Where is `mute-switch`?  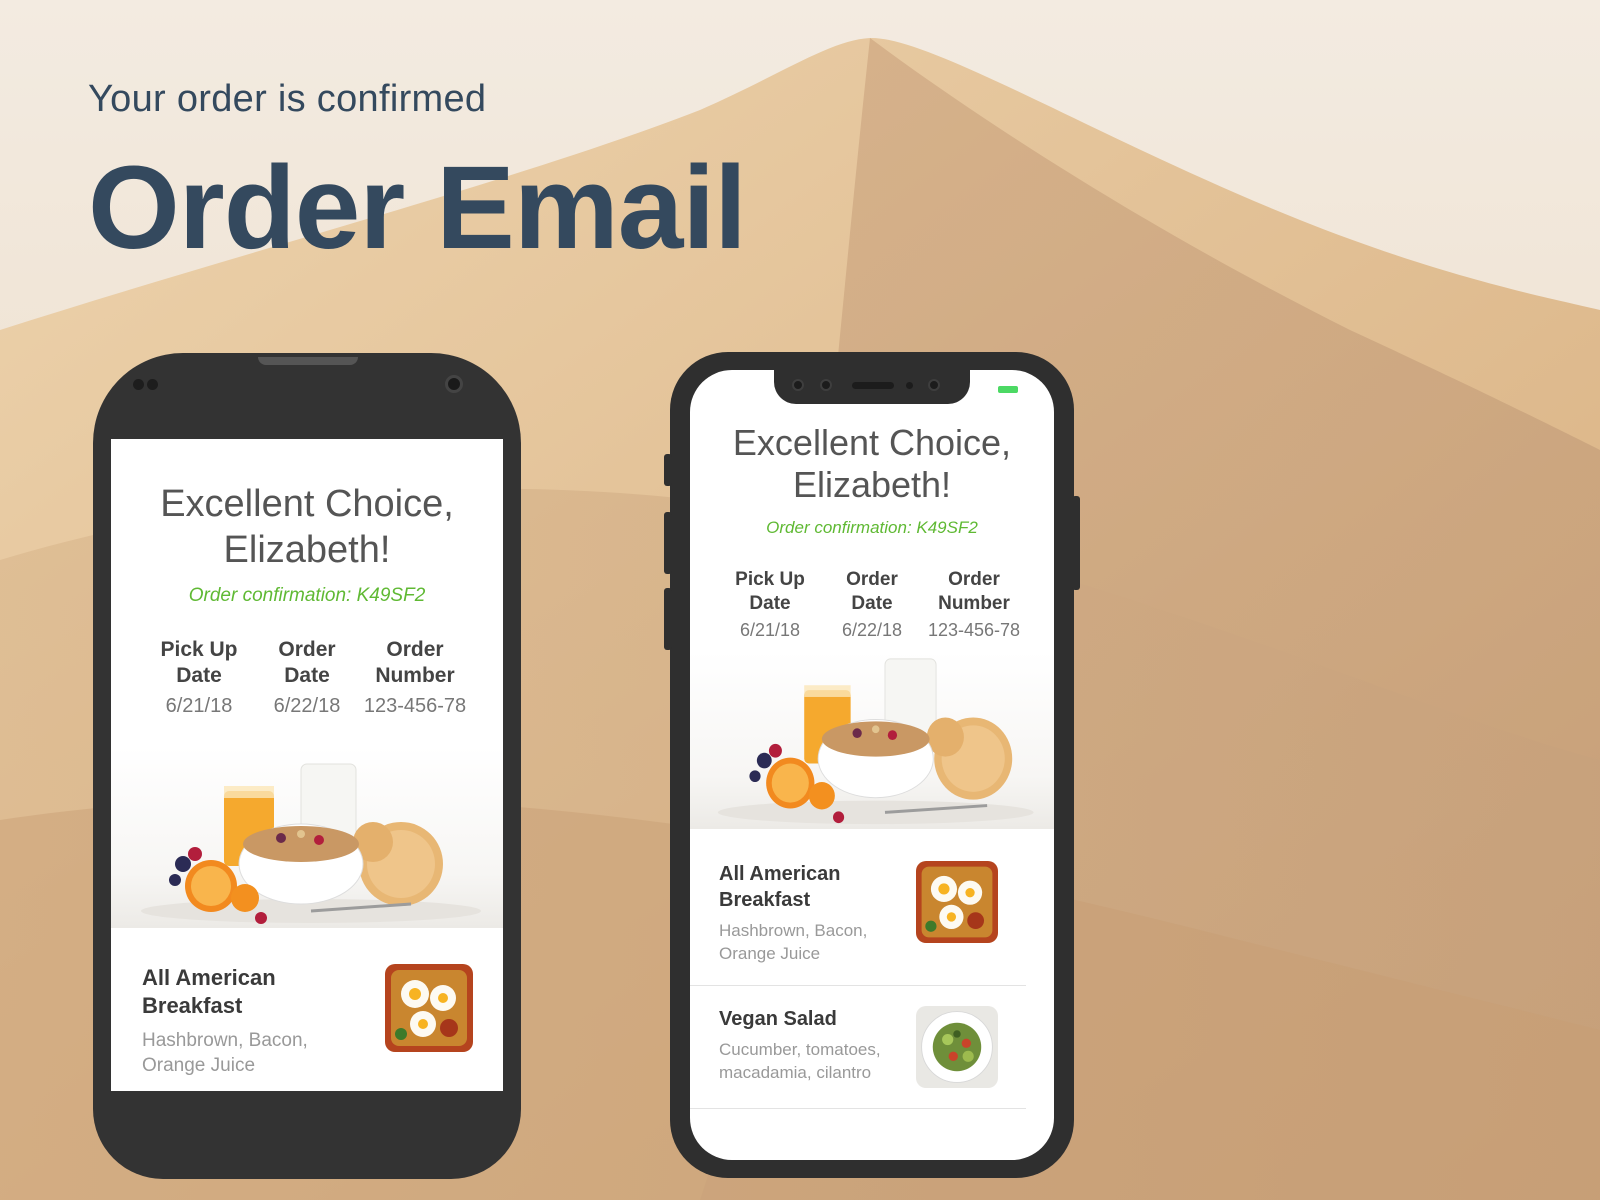
mute-switch is located at coordinates (668, 470).